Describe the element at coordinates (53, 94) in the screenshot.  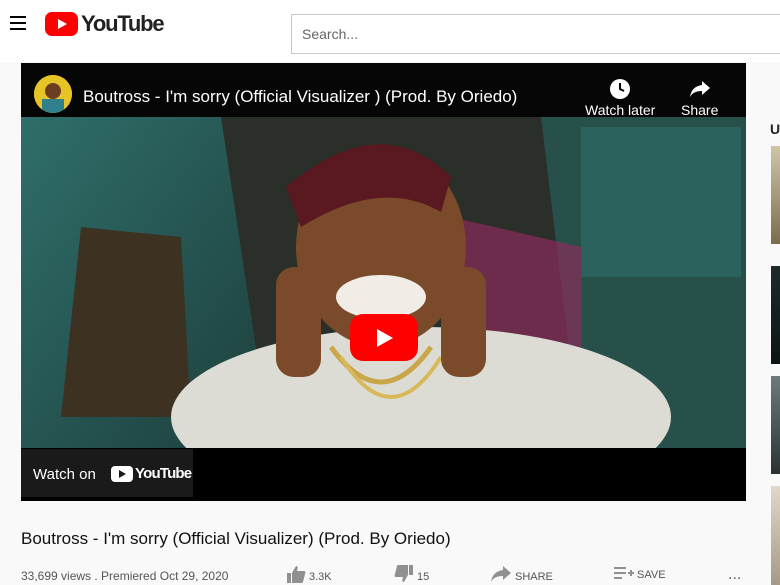
I see `channel-avatar` at that location.